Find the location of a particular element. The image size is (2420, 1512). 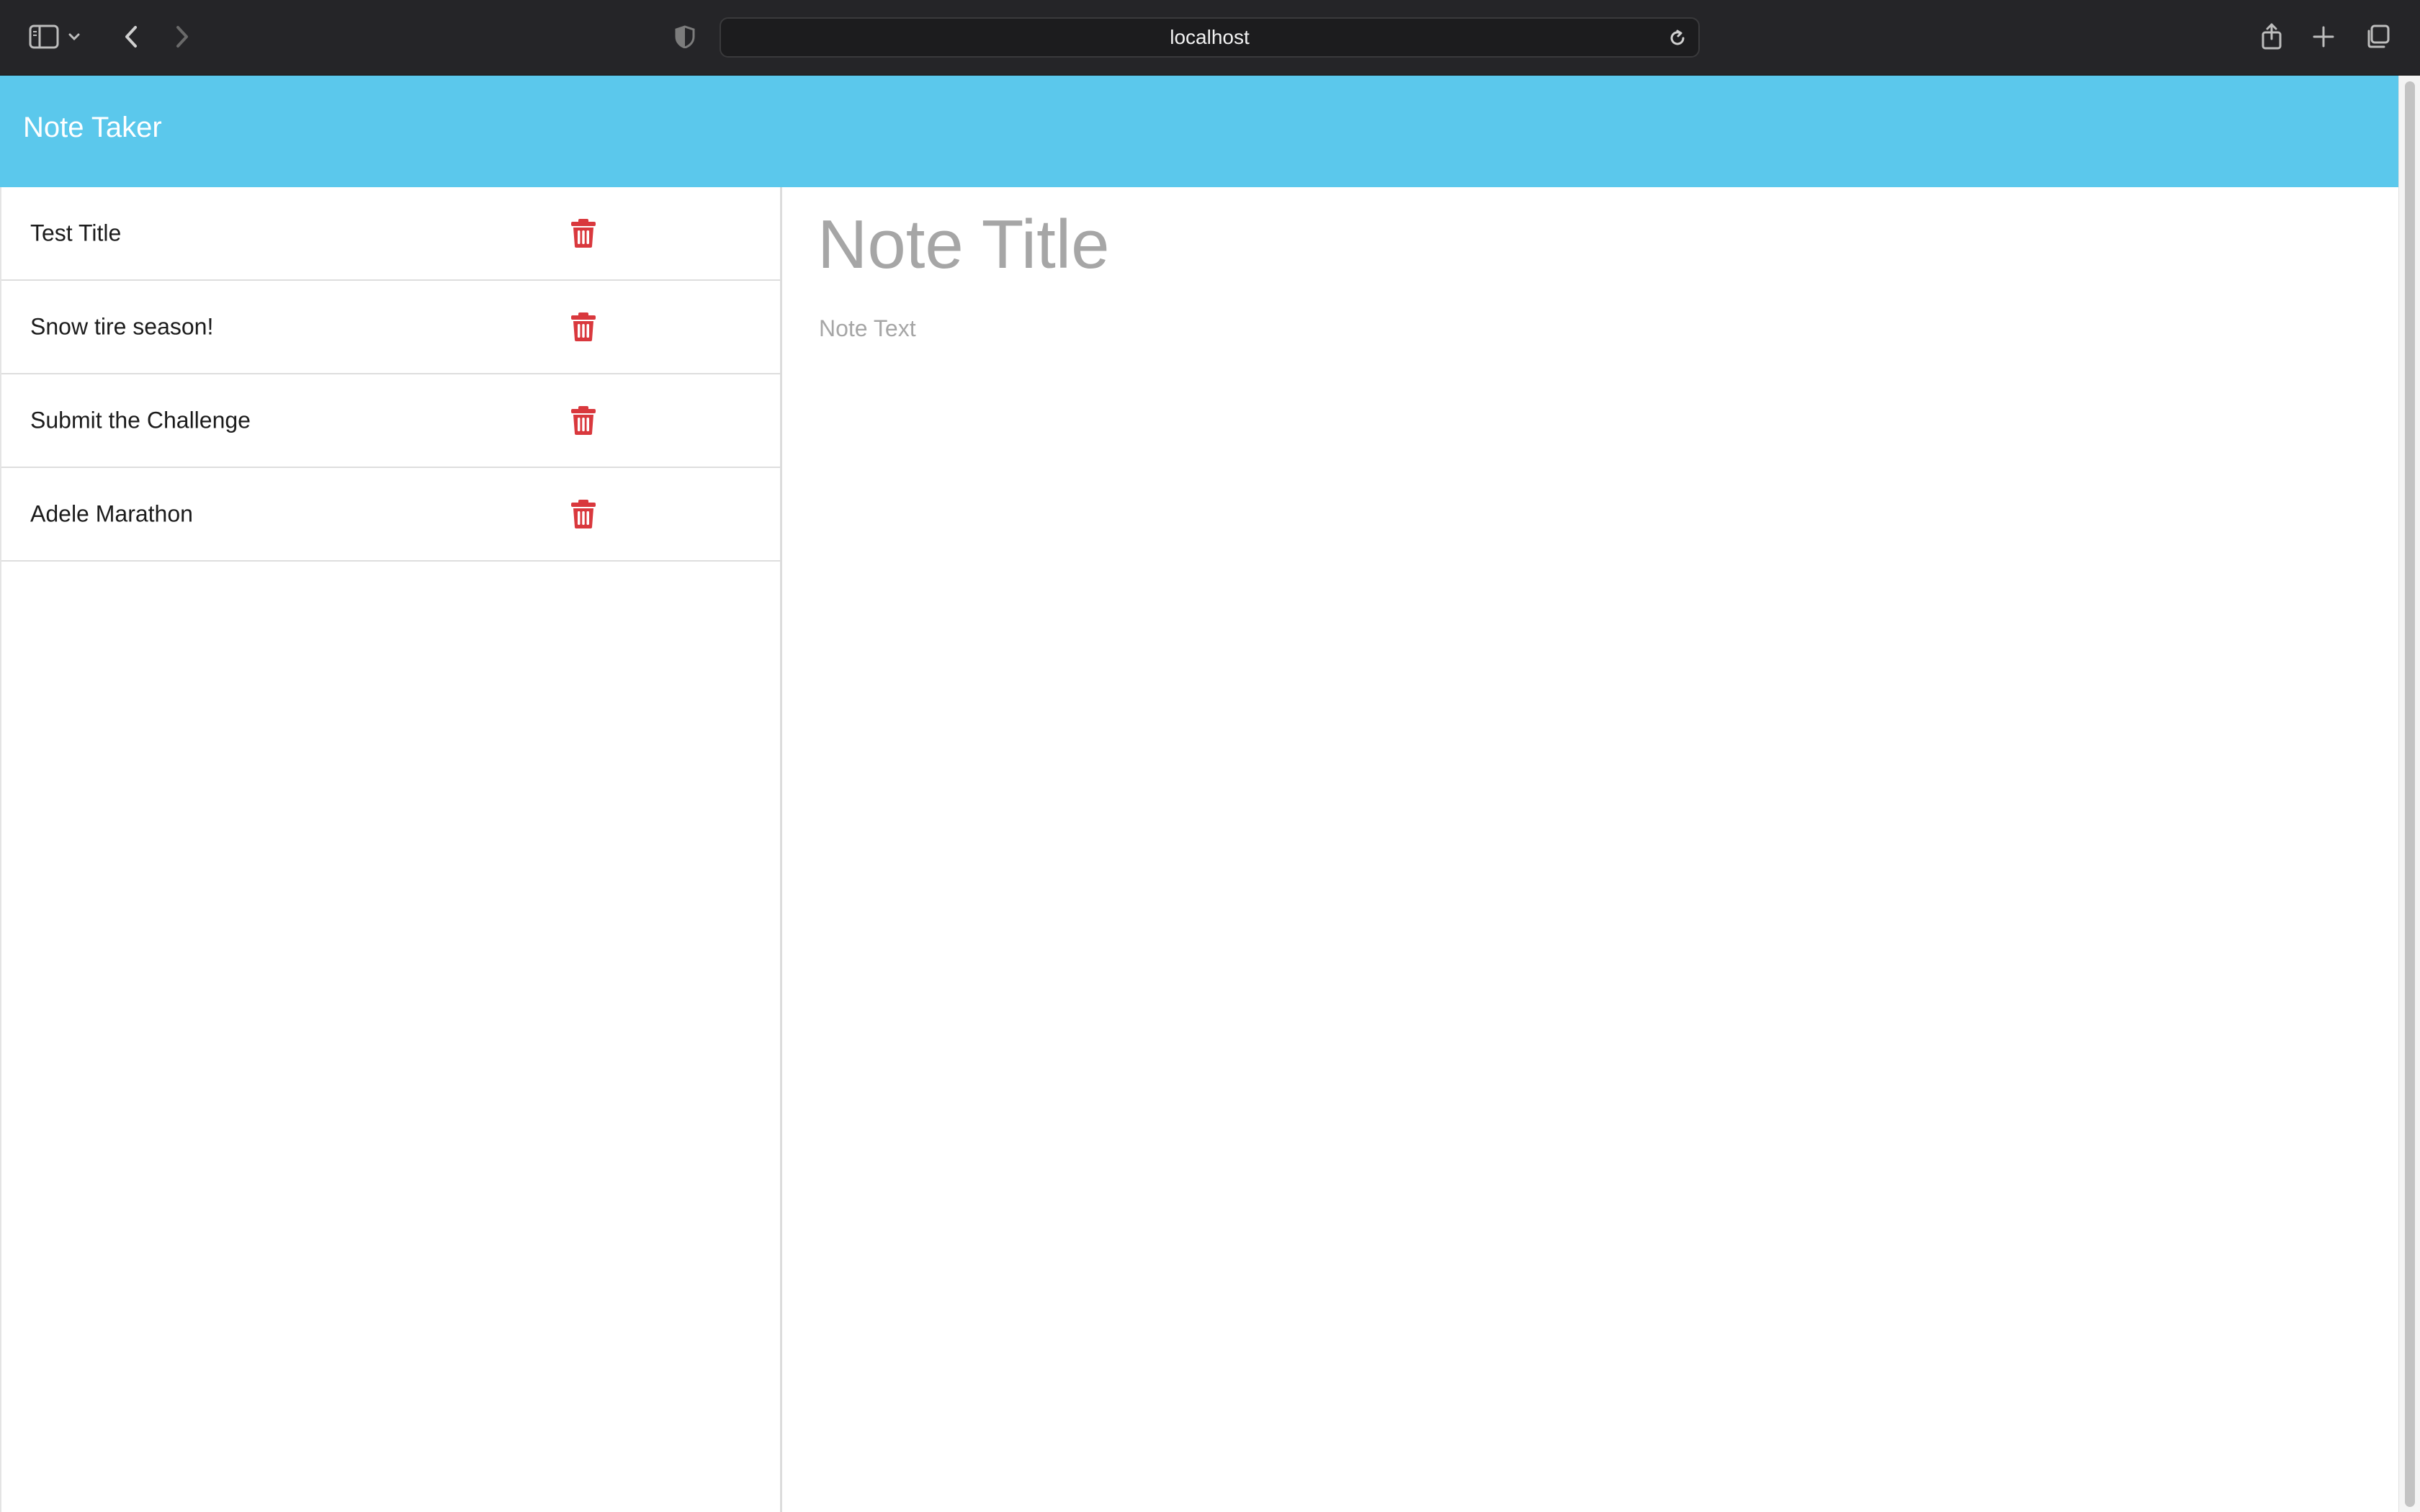

note-item-title: Snow tire season! is located at coordinates (122, 327).